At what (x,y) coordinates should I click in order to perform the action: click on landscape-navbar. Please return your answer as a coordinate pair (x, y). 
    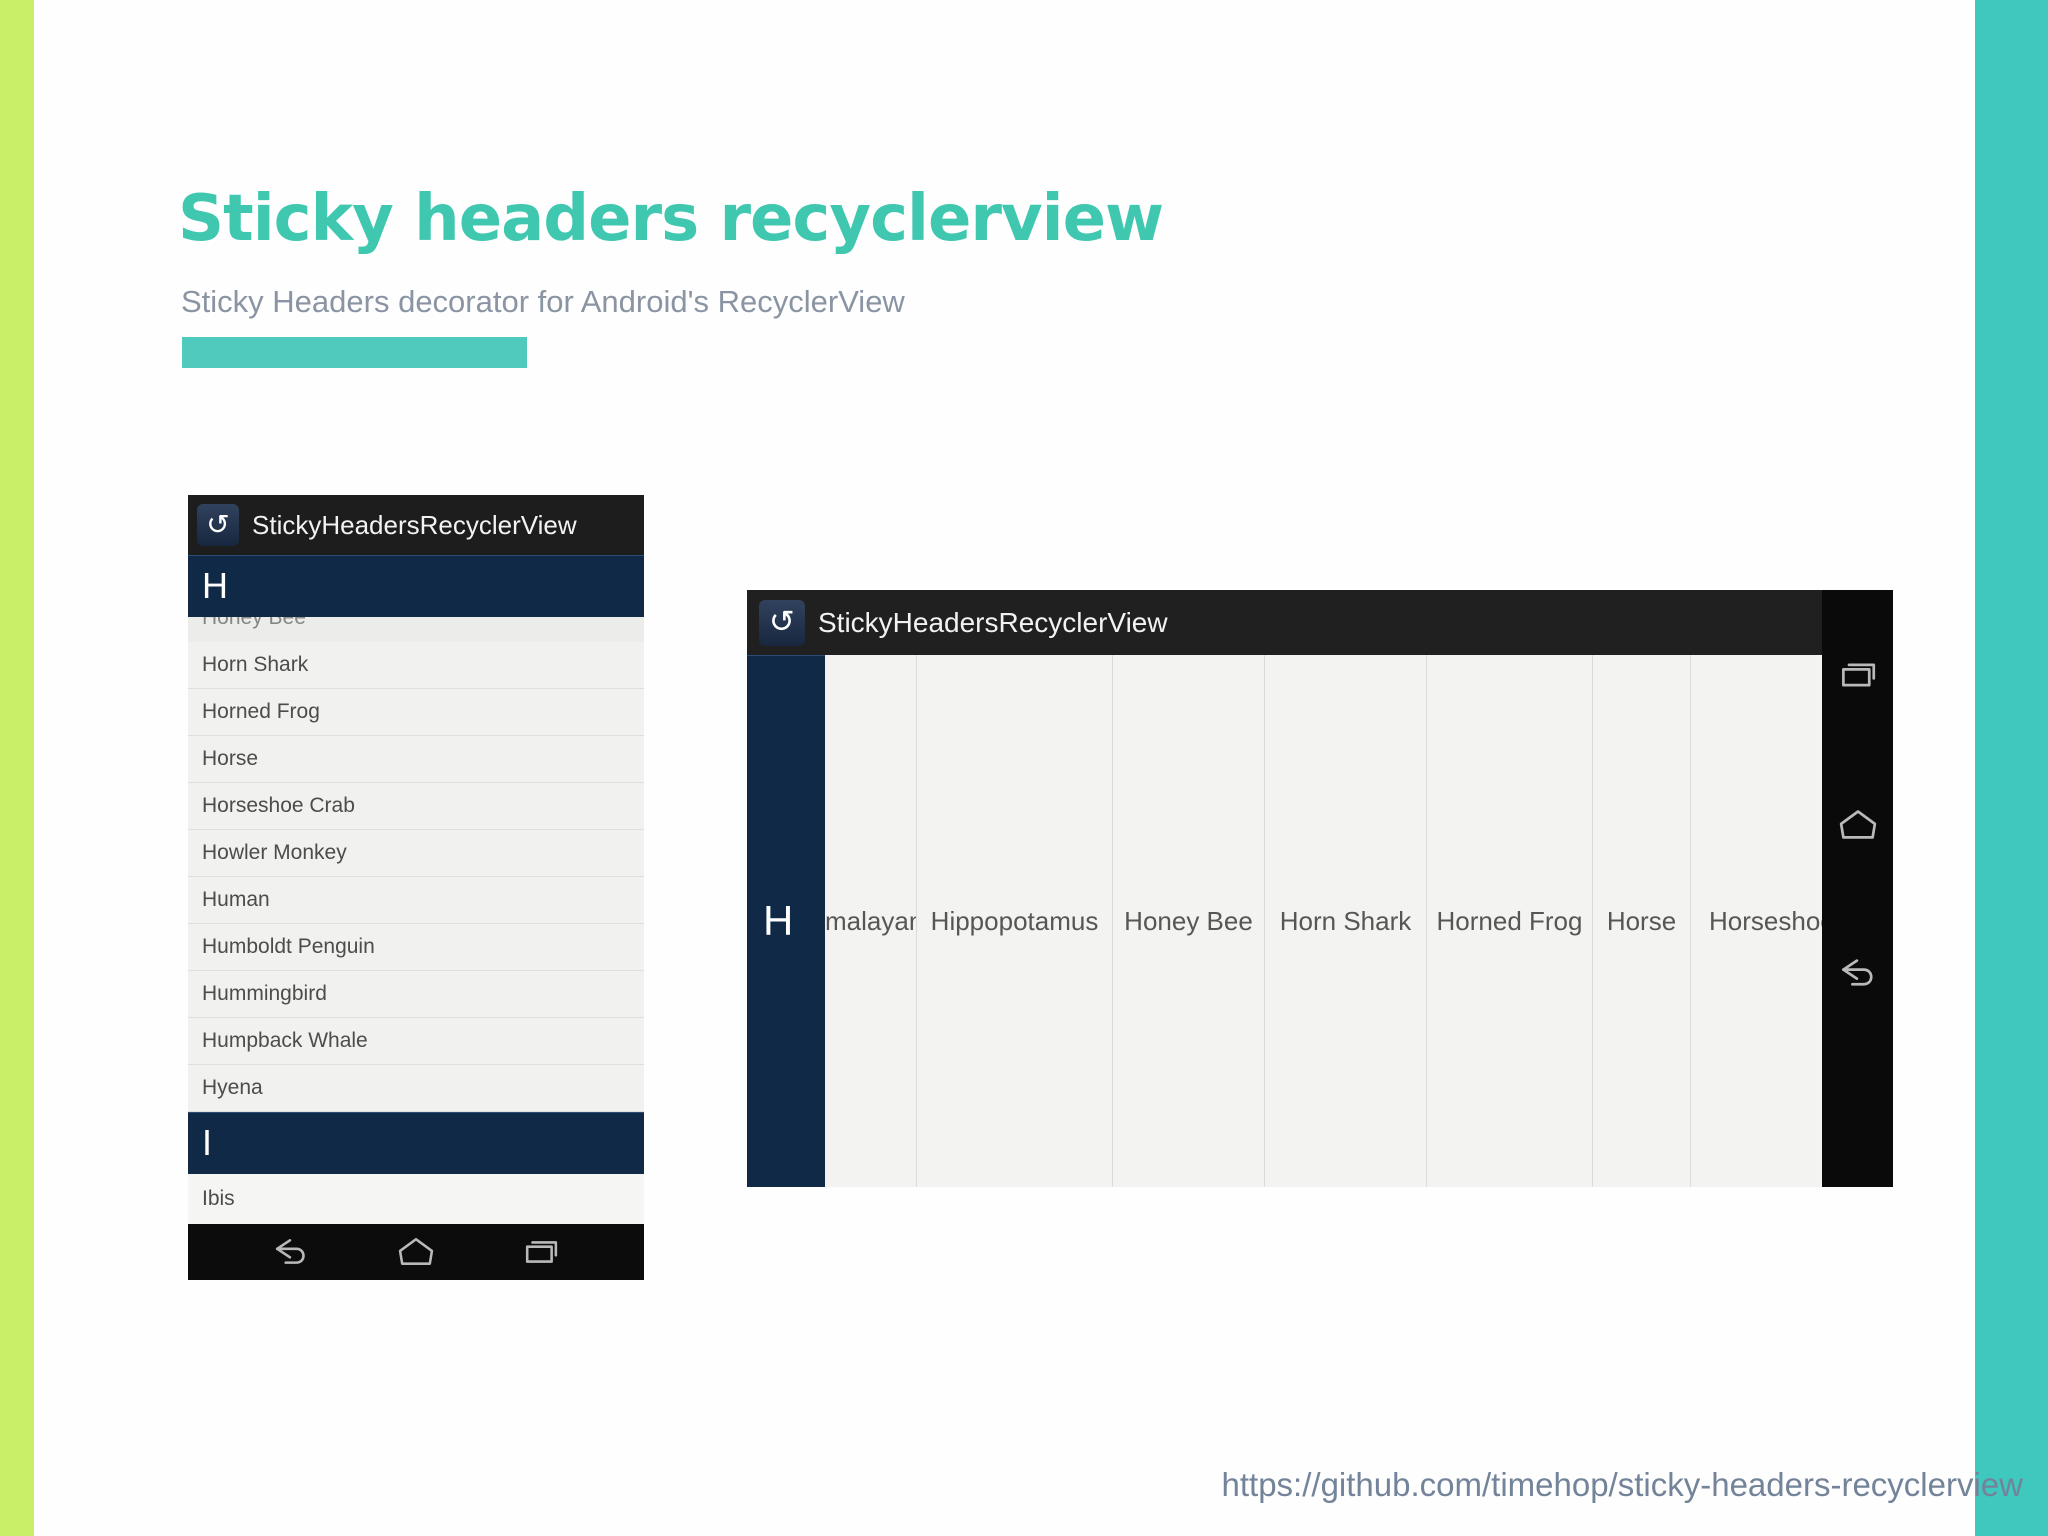
    Looking at the image, I should click on (1857, 888).